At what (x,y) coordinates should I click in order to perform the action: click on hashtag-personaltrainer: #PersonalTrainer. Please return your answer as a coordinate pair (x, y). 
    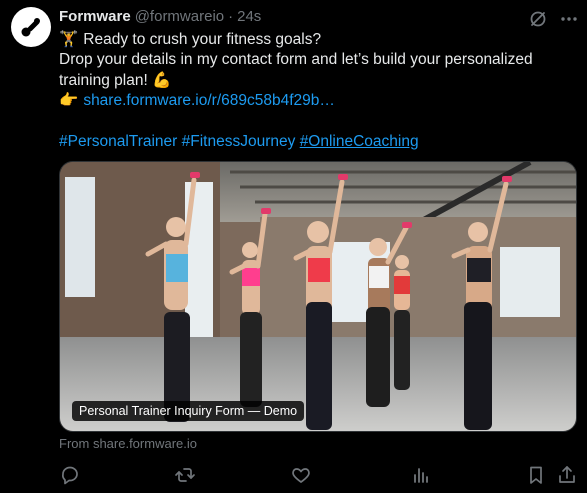
    Looking at the image, I should click on (118, 141).